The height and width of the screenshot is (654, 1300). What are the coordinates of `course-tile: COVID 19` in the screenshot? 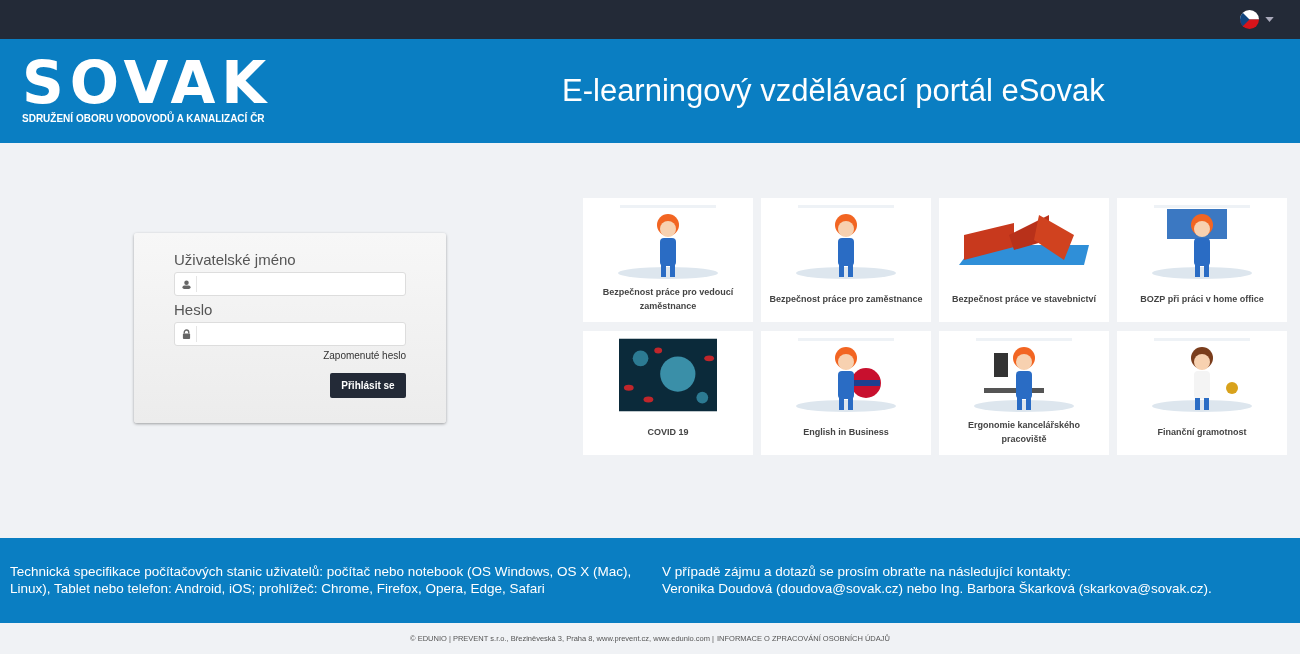 It's located at (668, 393).